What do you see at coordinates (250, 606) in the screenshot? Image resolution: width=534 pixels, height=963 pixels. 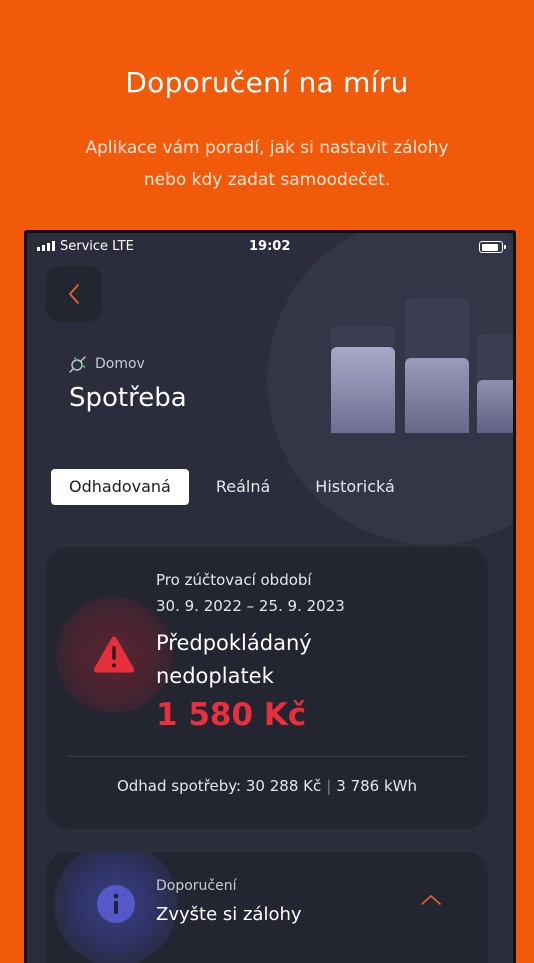 I see `billing-period-dates: 30. 9. 2022 – 25. 9. 2023` at bounding box center [250, 606].